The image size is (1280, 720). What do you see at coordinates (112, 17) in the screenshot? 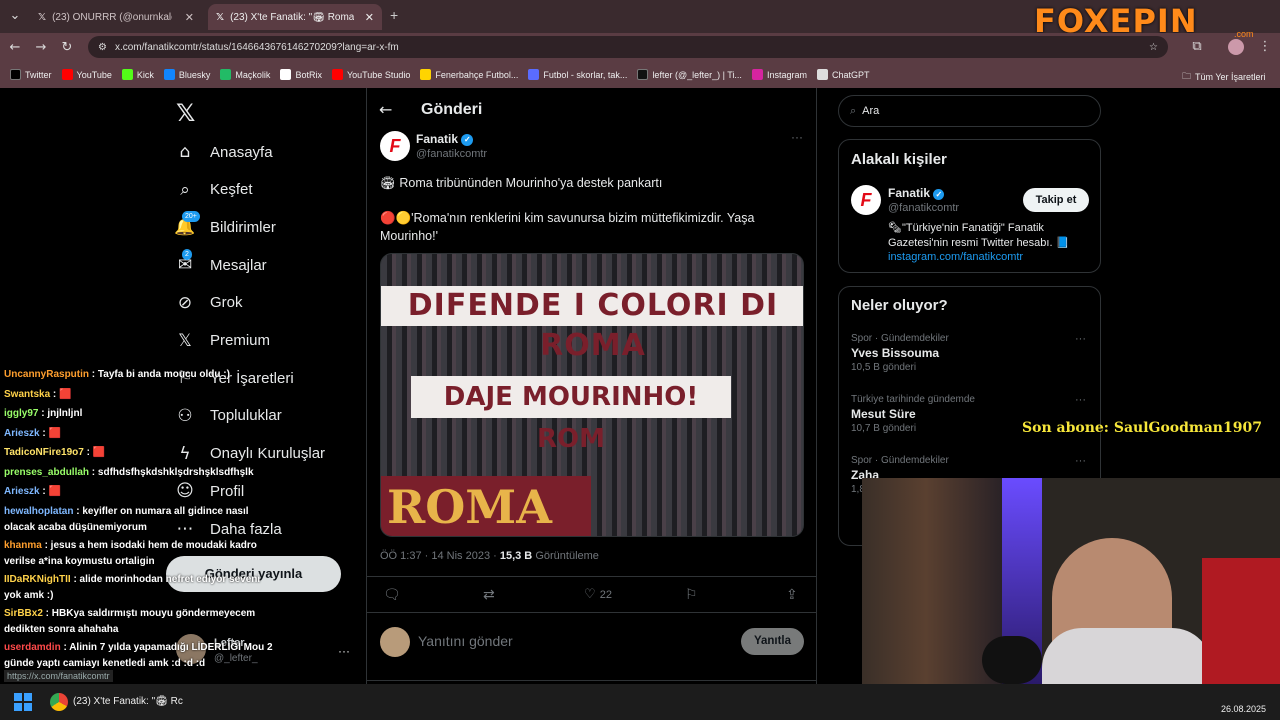
I see `tab-label: (23) ONURRR (@onurnkalexyed` at bounding box center [112, 17].